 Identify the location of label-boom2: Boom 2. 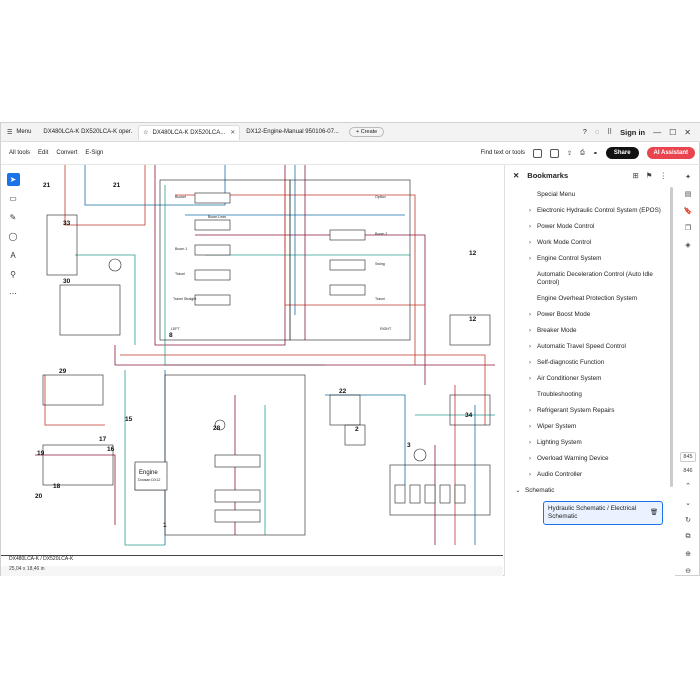
(381, 234).